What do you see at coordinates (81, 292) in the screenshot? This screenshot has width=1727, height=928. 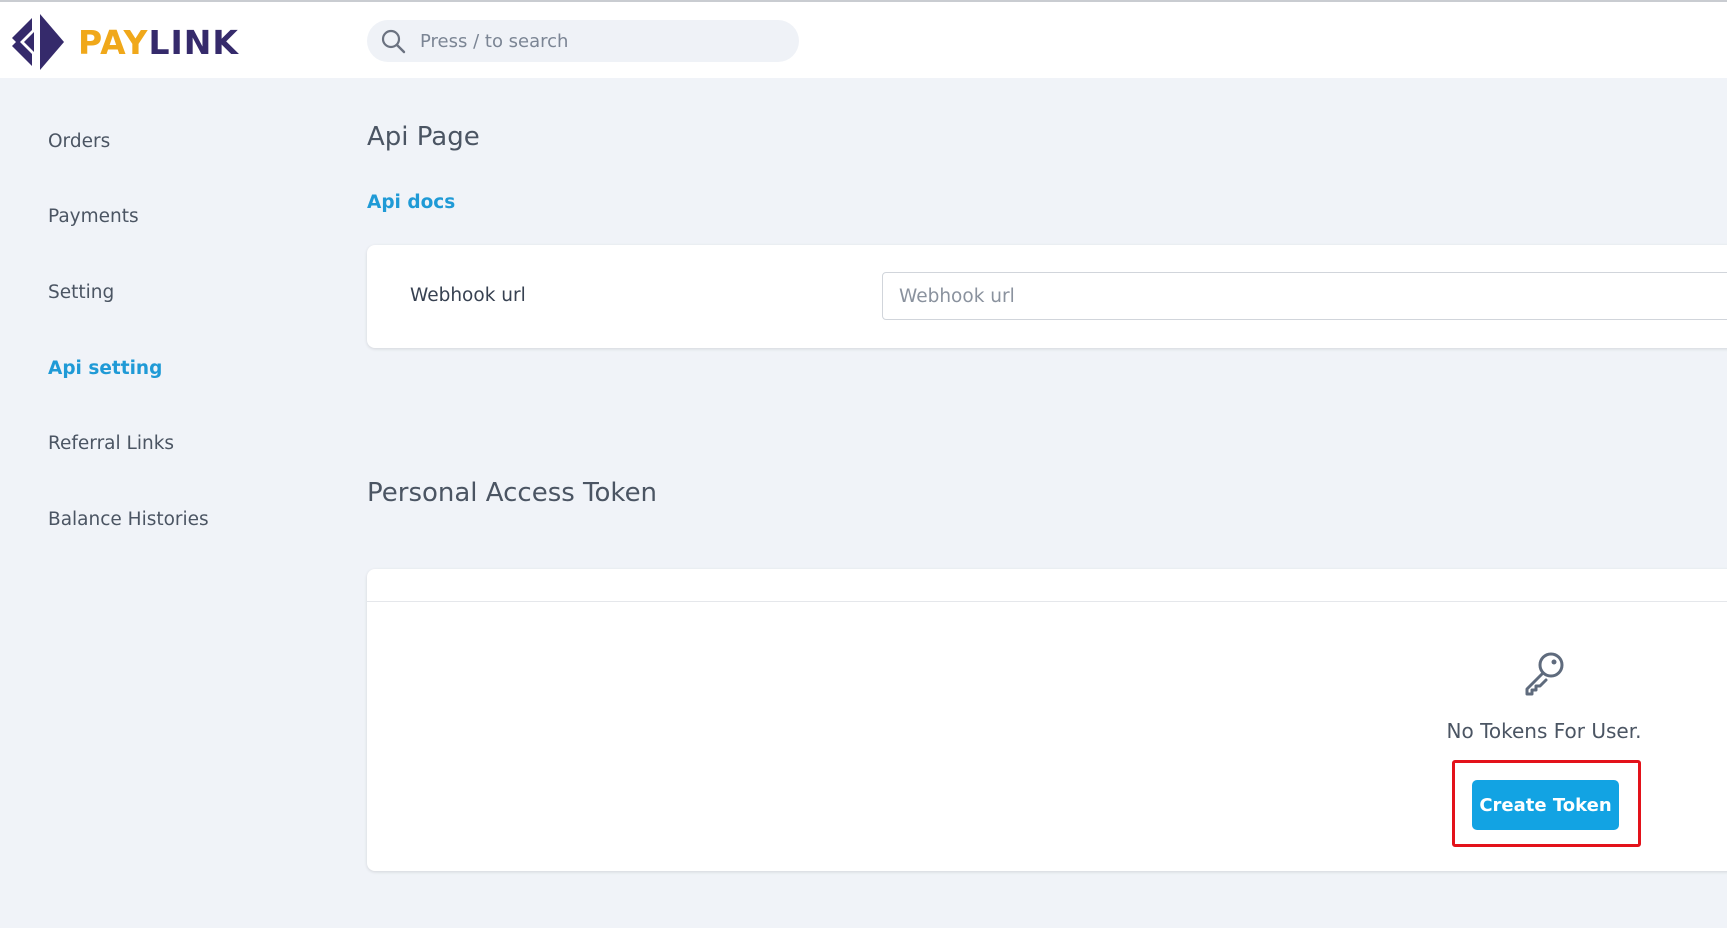 I see `sidebar-item-setting: Setting` at bounding box center [81, 292].